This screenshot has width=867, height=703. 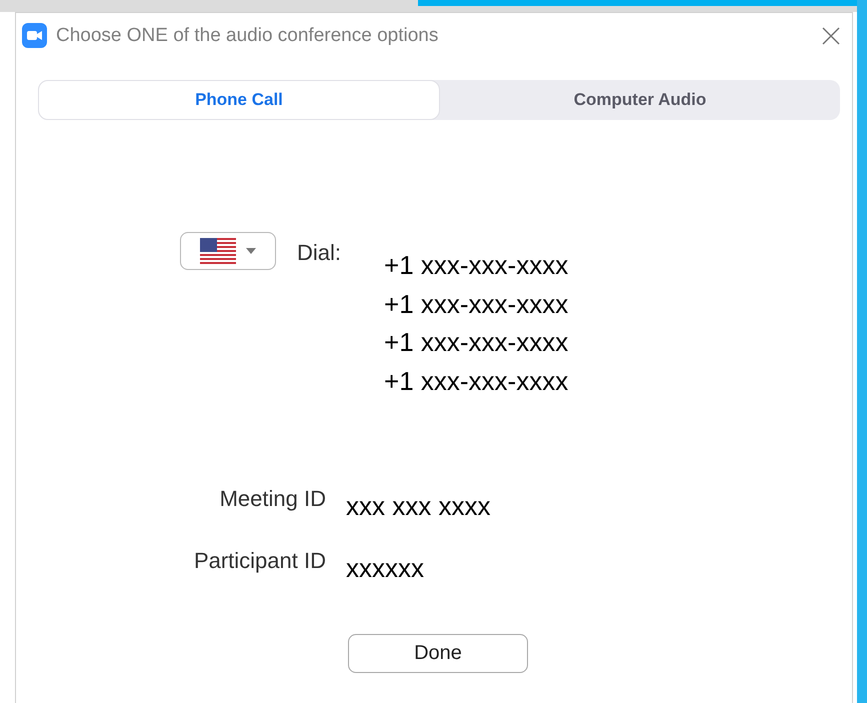 What do you see at coordinates (218, 251) in the screenshot?
I see `flag-icon` at bounding box center [218, 251].